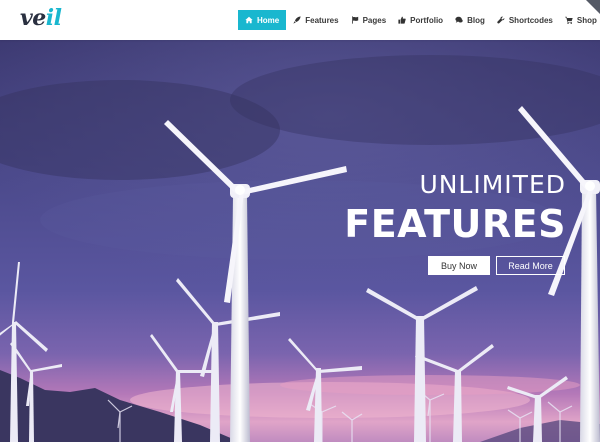 This screenshot has width=600, height=442. I want to click on nav-item-pages: Pages, so click(369, 20).